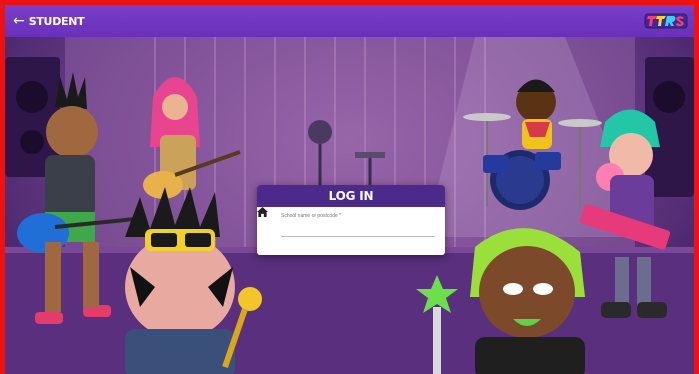  What do you see at coordinates (56, 21) in the screenshot?
I see `back-label: STUDENT` at bounding box center [56, 21].